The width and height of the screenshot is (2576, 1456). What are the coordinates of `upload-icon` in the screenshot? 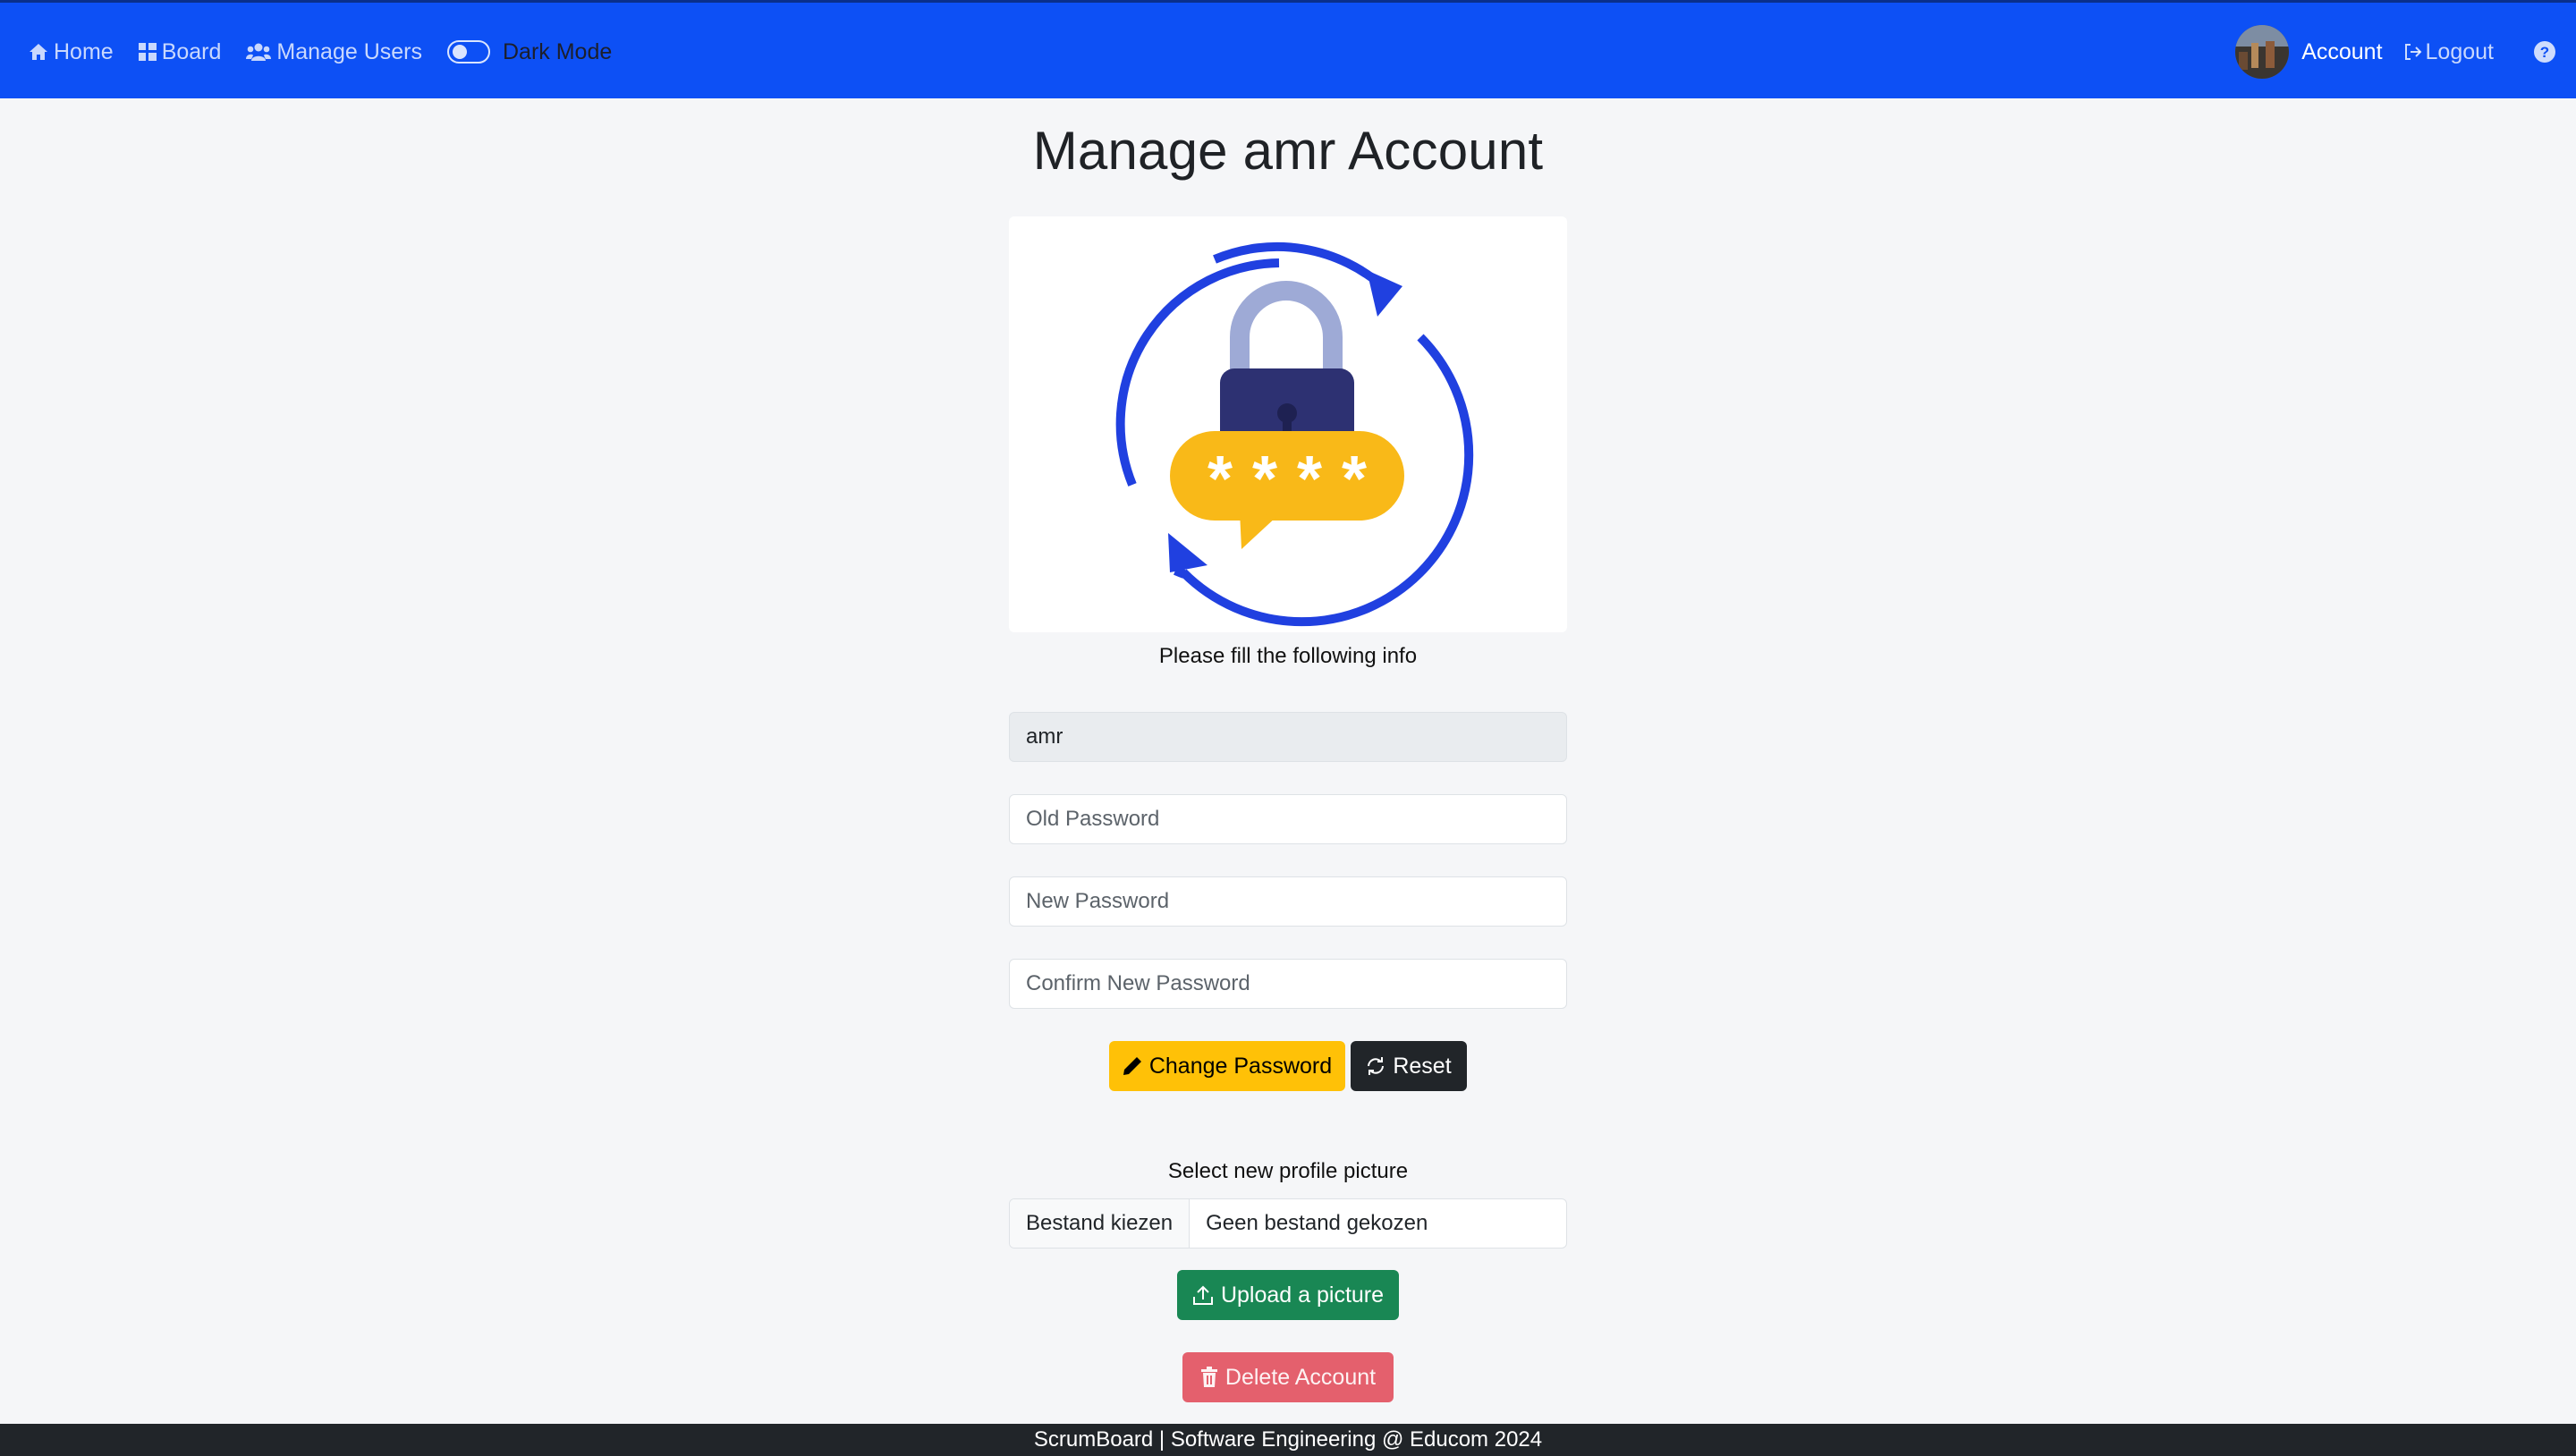 It's located at (1202, 1295).